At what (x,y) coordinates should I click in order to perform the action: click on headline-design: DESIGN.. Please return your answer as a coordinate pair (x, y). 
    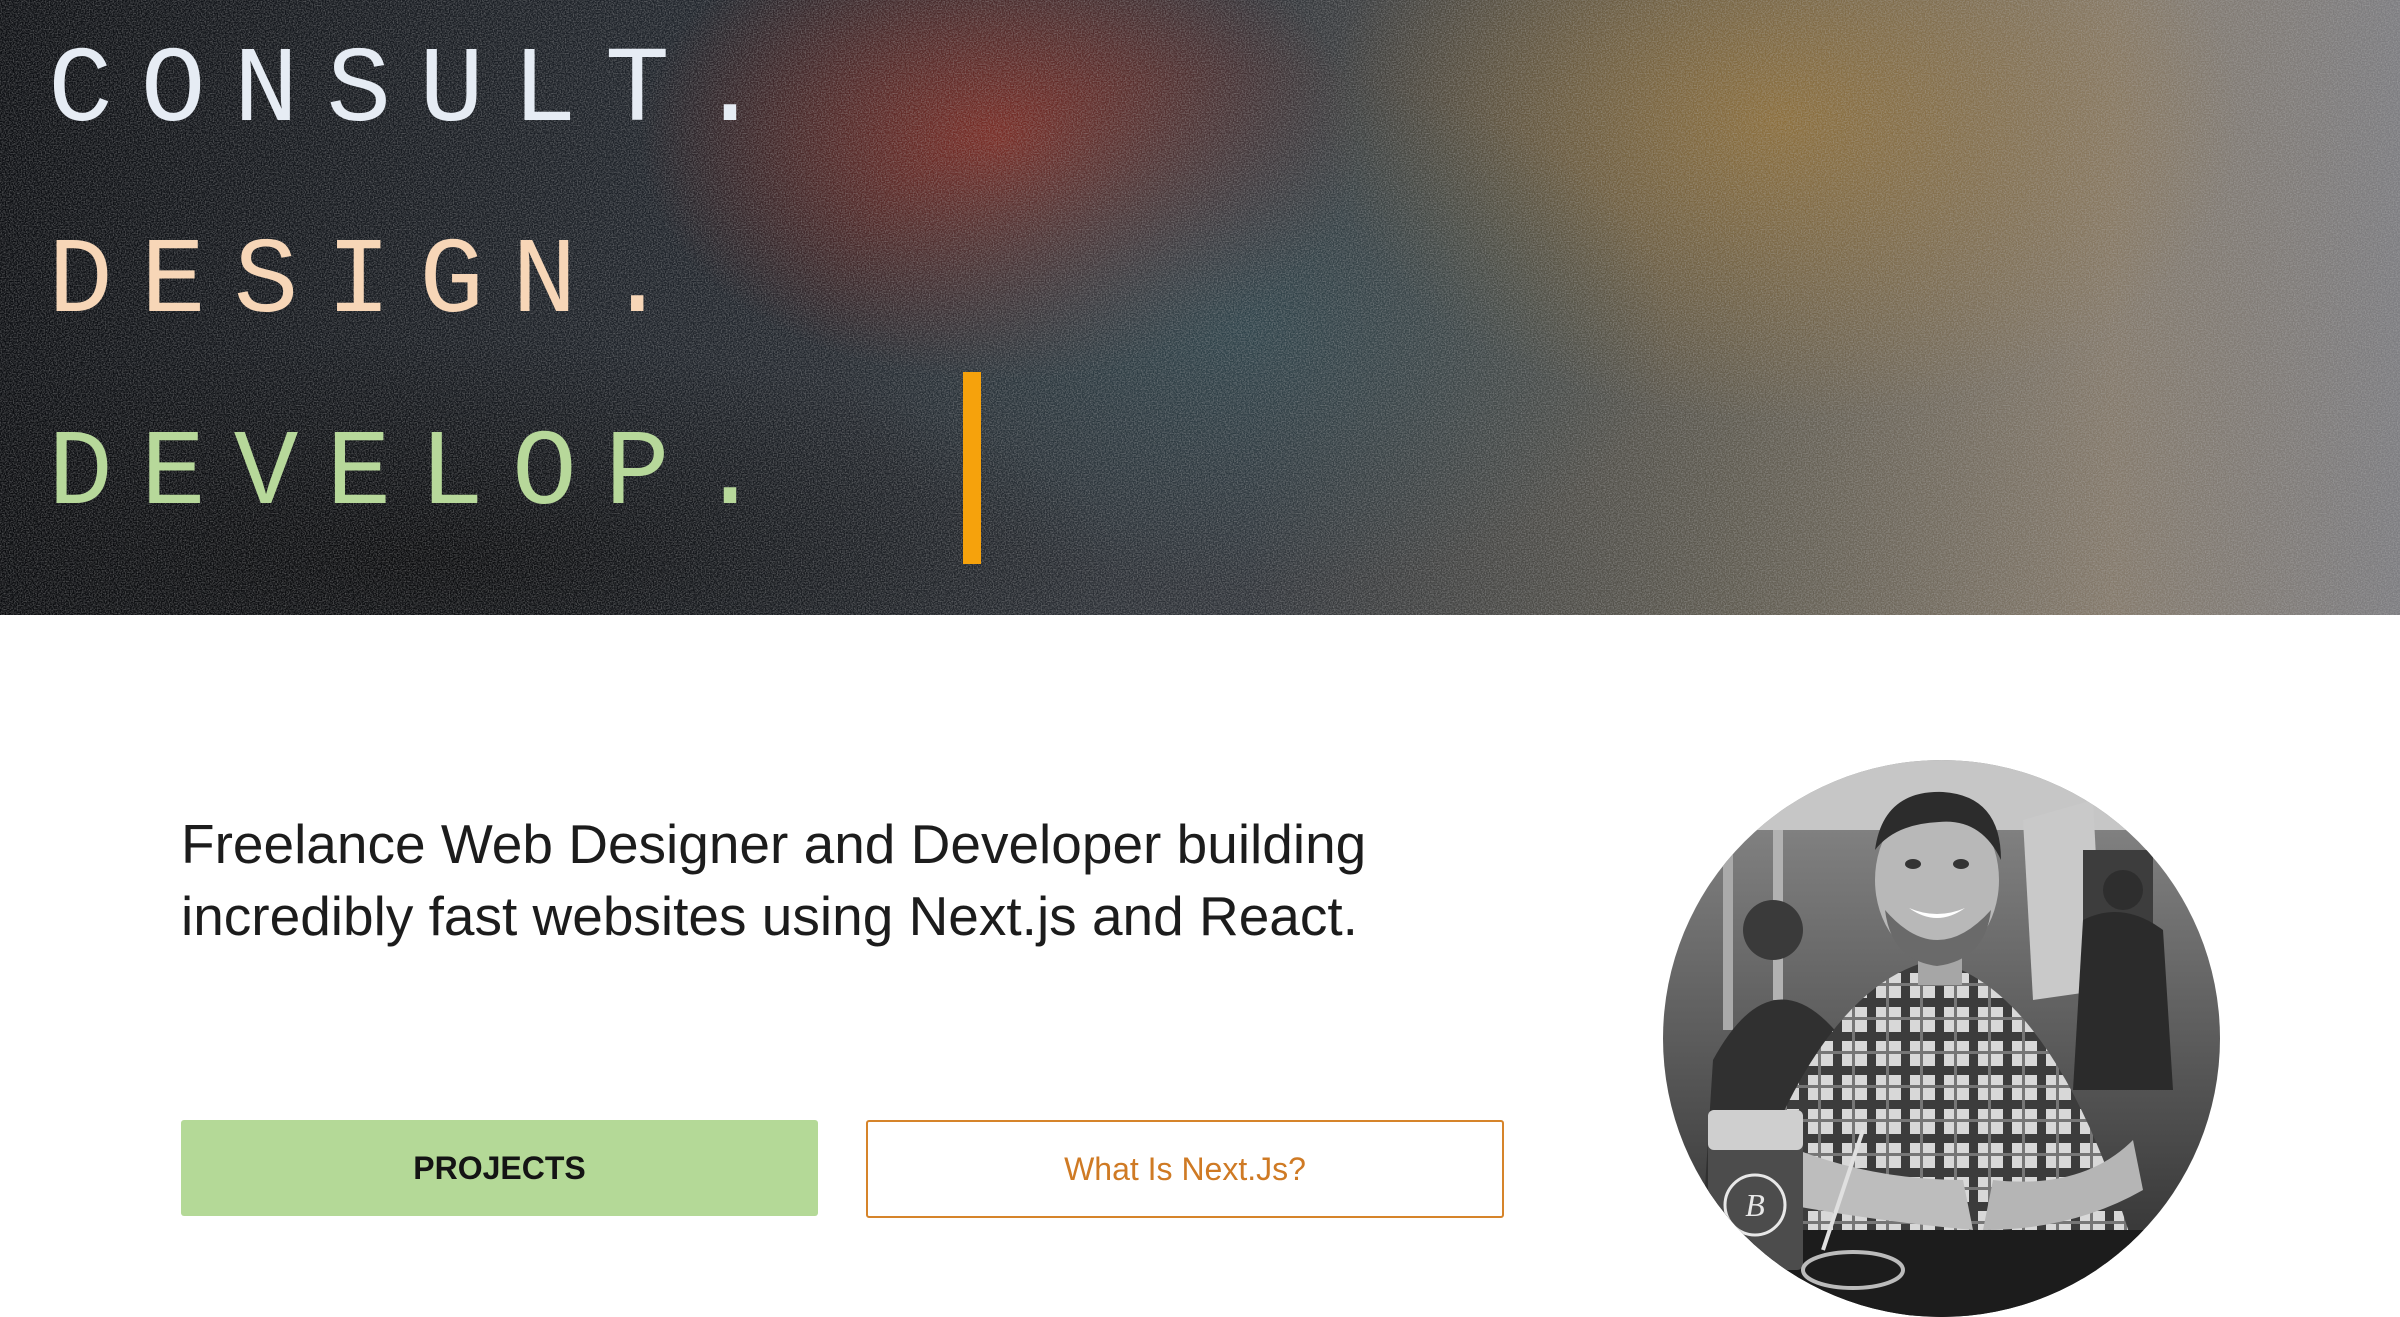
    Looking at the image, I should click on (373, 283).